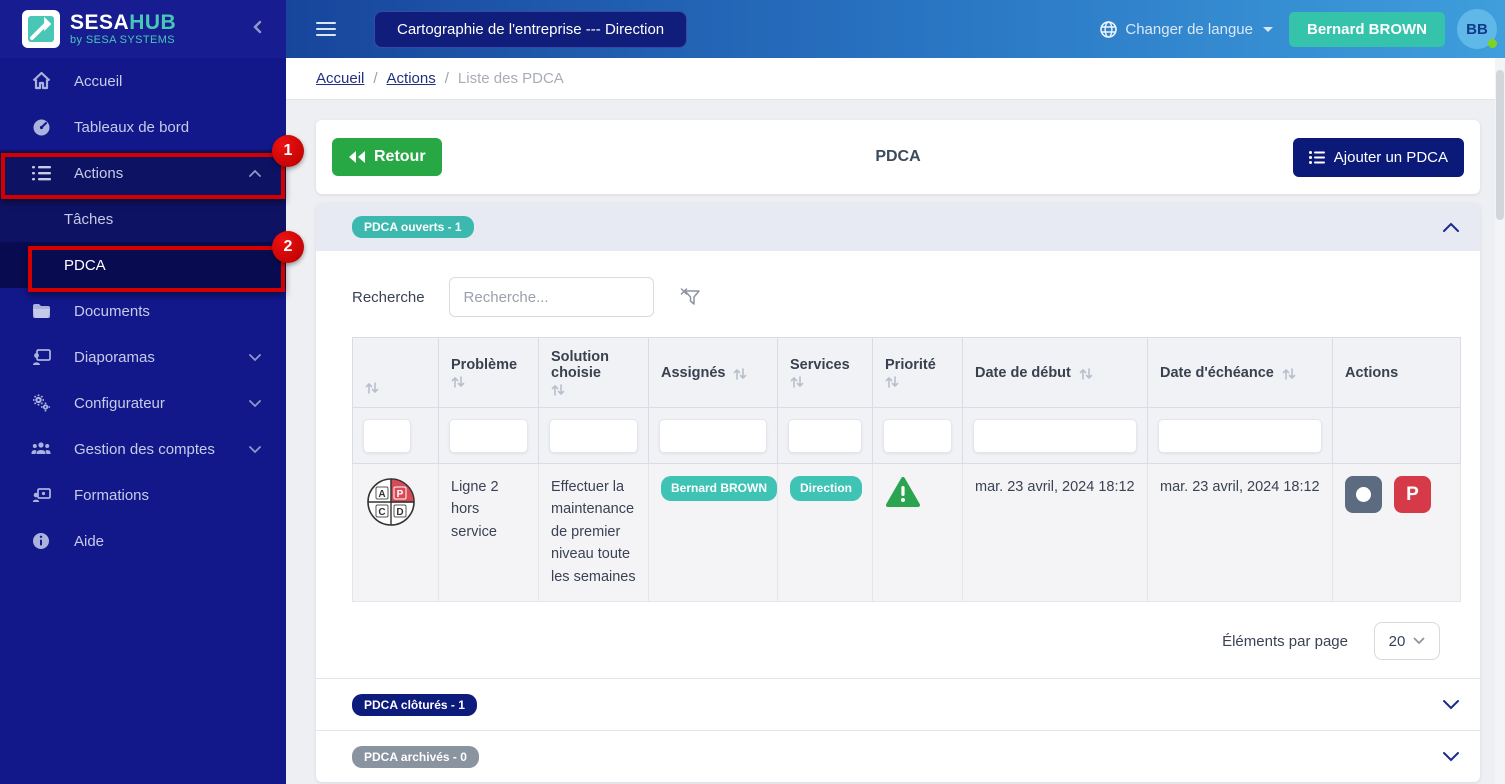  I want to click on pdca-detail-button: P, so click(1412, 494).